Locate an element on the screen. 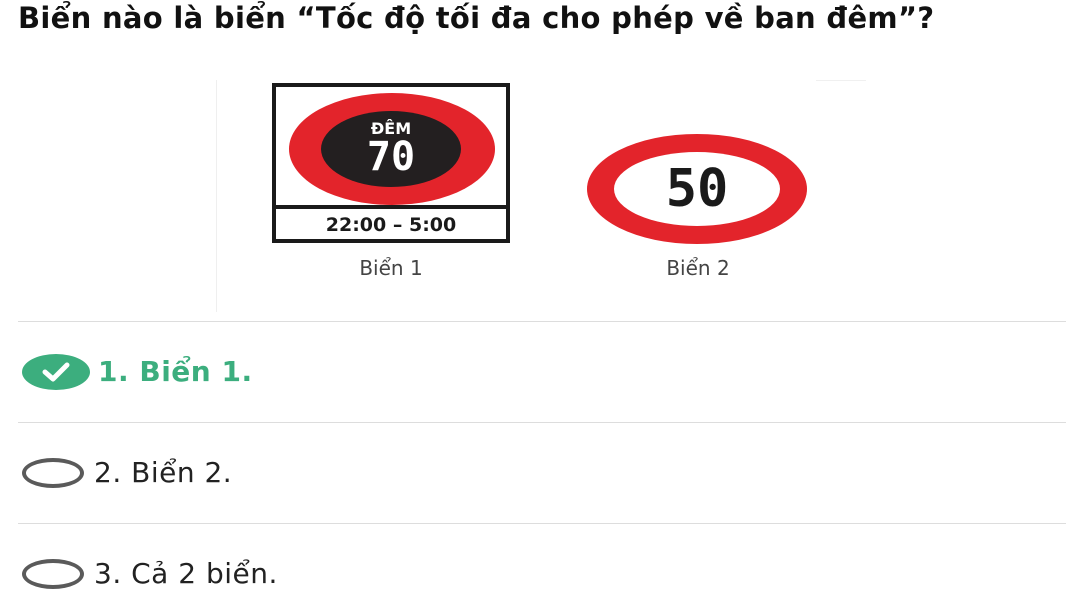  answer-option-1: 1. Biển 1. is located at coordinates (137, 372).